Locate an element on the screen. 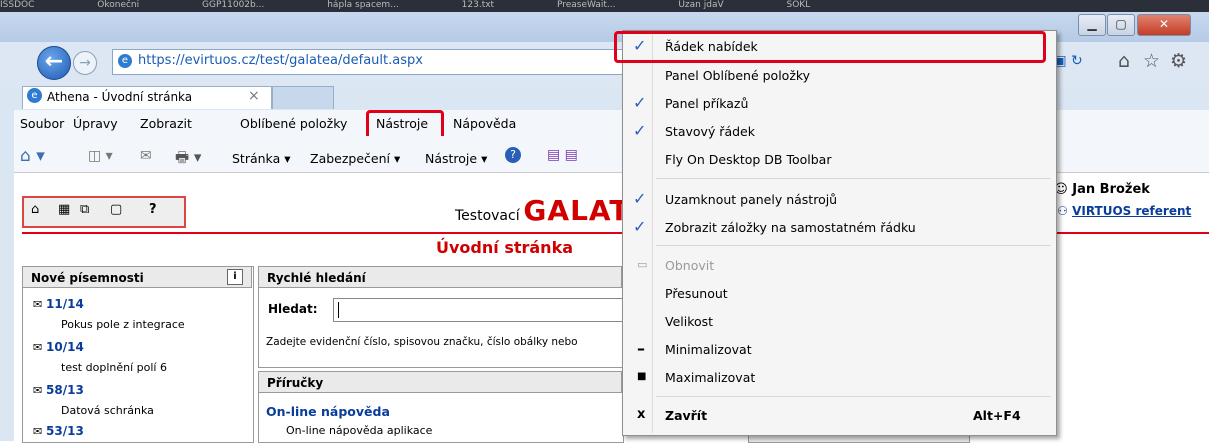 The height and width of the screenshot is (443, 1209). mail-icon: ✉ is located at coordinates (146, 156).